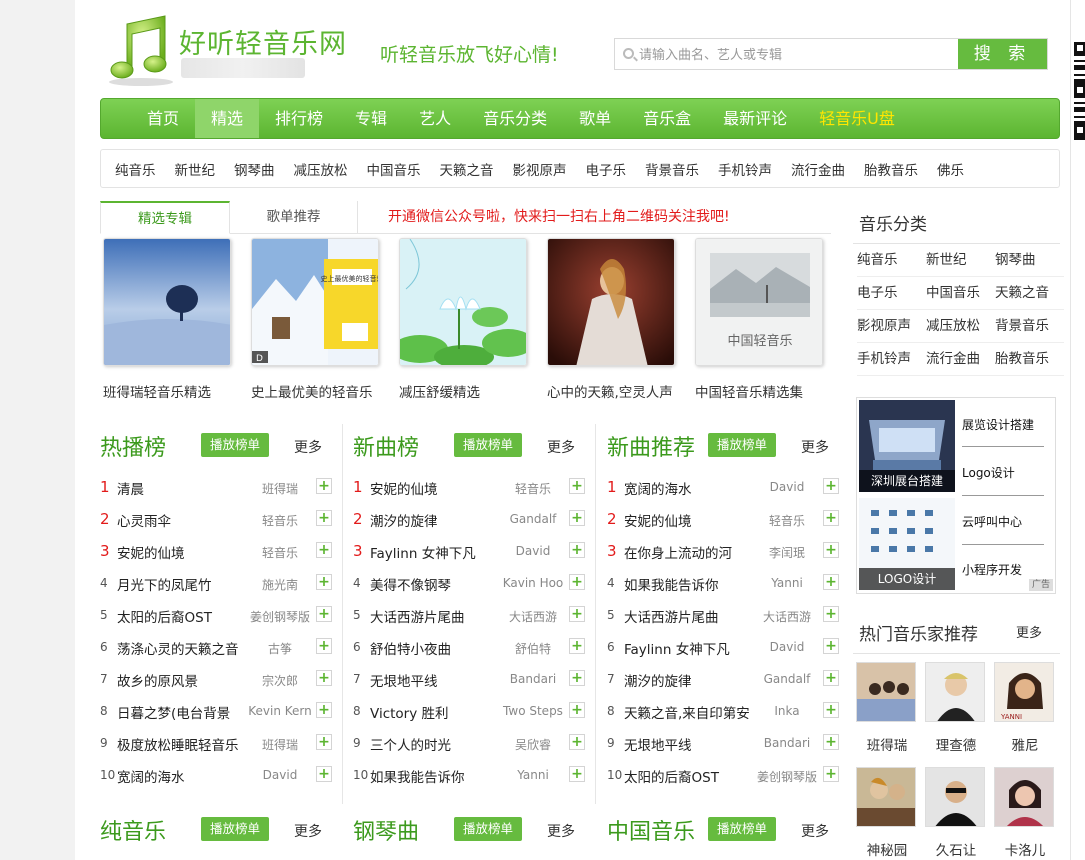 Image resolution: width=1085 pixels, height=860 pixels. What do you see at coordinates (689, 712) in the screenshot?
I see `song-title: 天籁之音,来自印第安` at bounding box center [689, 712].